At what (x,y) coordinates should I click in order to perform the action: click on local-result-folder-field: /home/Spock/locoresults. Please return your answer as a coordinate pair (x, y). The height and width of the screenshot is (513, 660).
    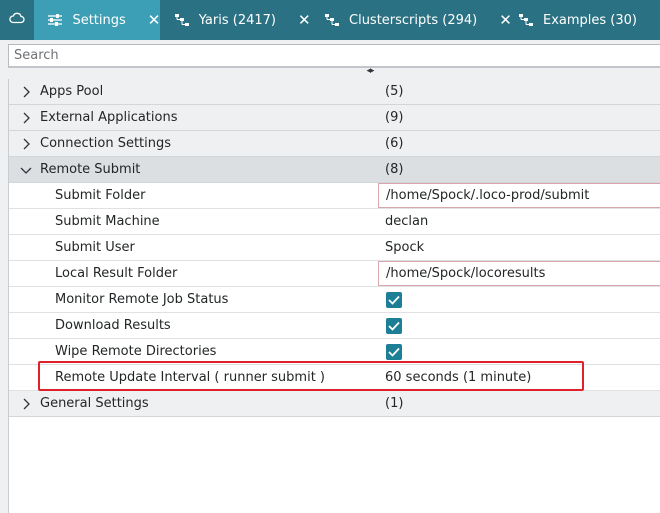
    Looking at the image, I should click on (519, 273).